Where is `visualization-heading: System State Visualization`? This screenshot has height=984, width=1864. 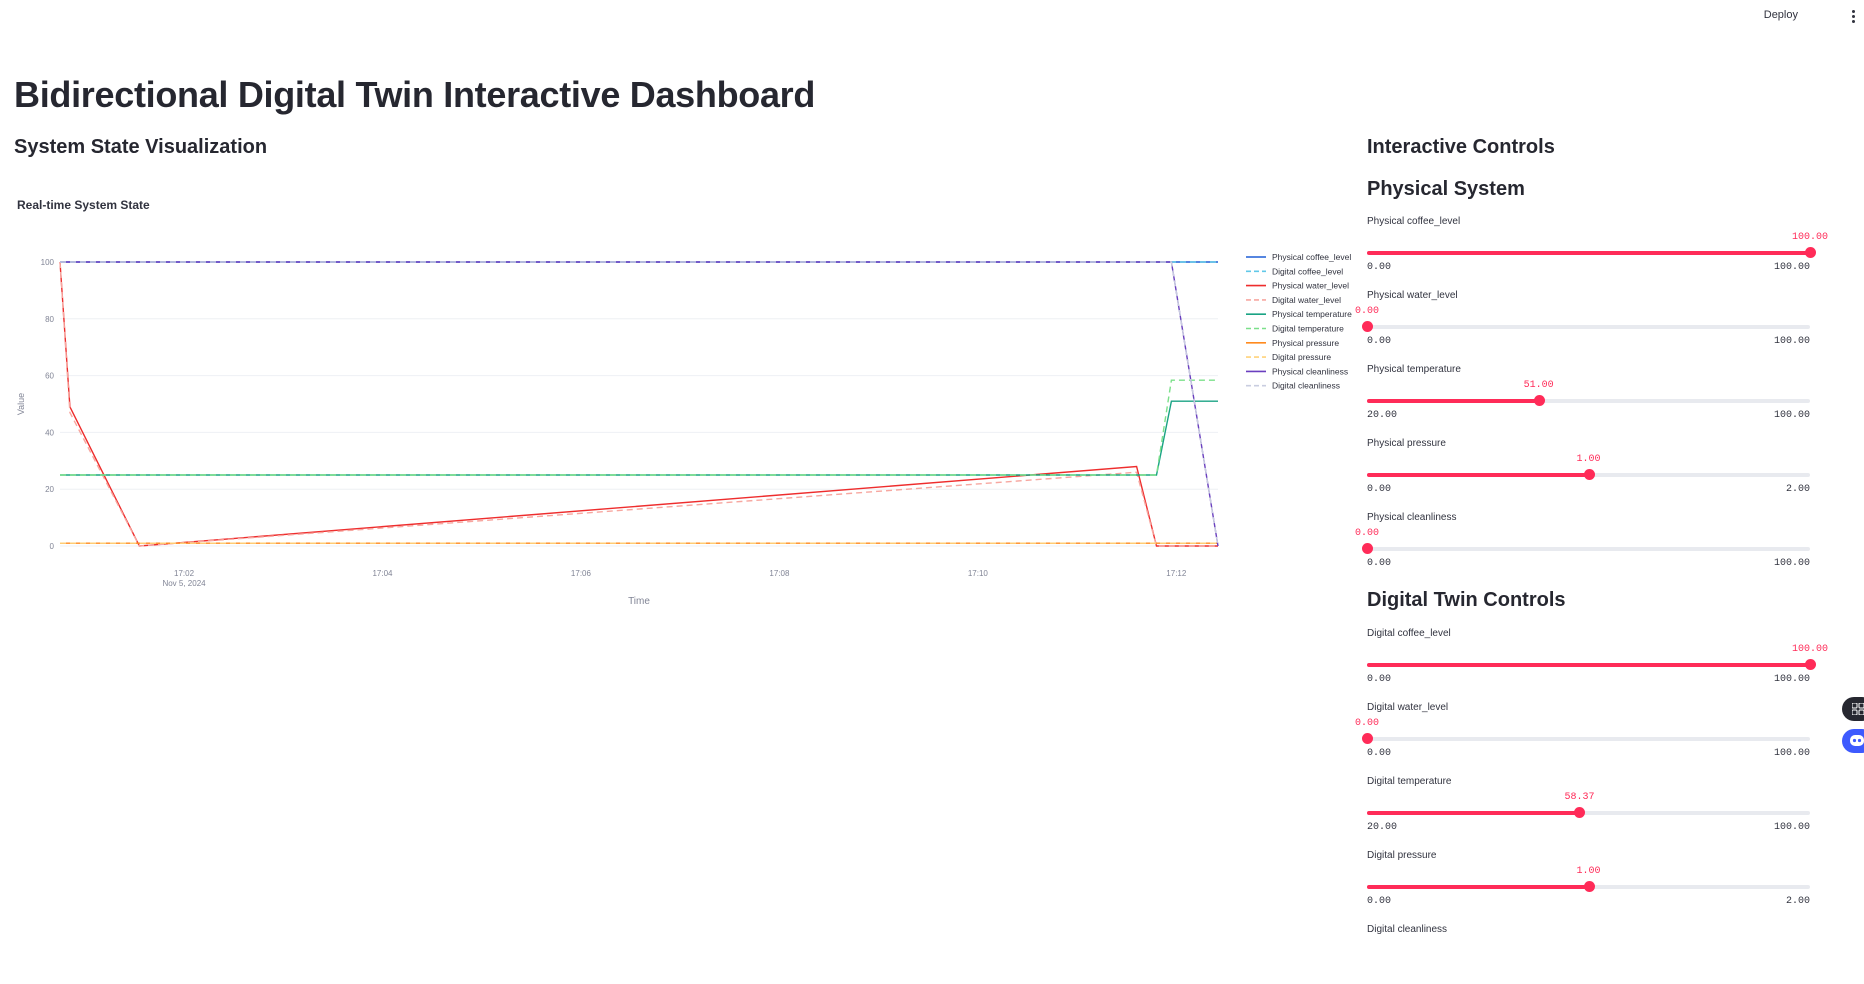 visualization-heading: System State Visualization is located at coordinates (141, 147).